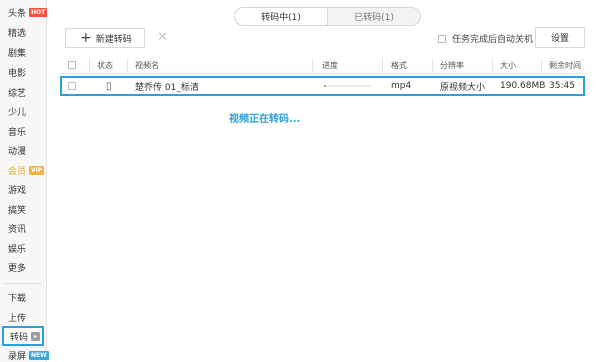  I want to click on sidebar-item-kids: 少儿, so click(23, 111).